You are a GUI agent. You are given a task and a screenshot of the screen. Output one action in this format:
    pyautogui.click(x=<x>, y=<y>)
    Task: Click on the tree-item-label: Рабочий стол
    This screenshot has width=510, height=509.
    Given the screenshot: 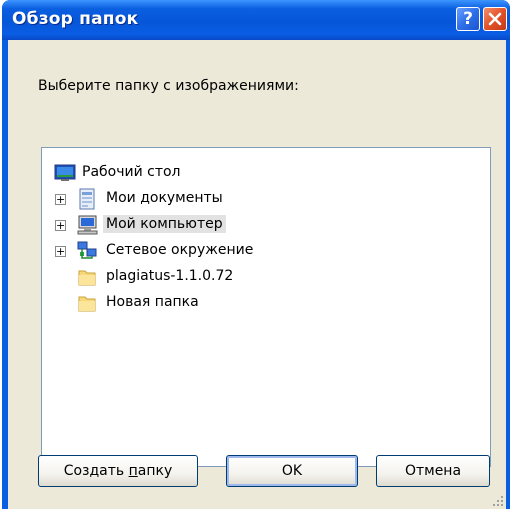 What is the action you would take?
    pyautogui.click(x=131, y=172)
    